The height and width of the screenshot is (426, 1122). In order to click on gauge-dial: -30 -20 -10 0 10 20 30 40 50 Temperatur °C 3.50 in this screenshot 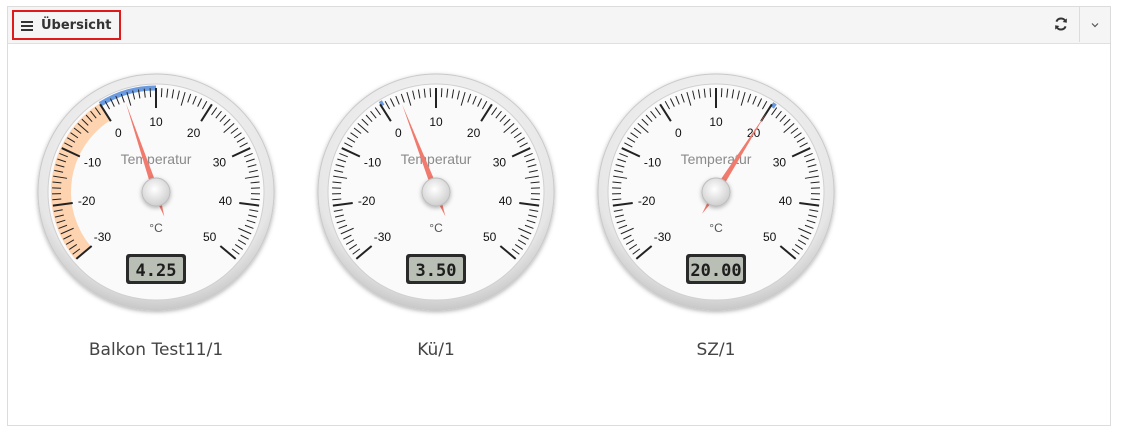, I will do `click(436, 192)`.